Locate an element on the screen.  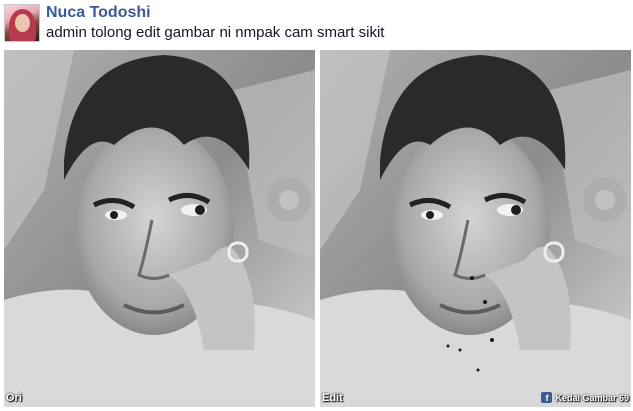
watermark: f Kedai Gambar 69 is located at coordinates (585, 397).